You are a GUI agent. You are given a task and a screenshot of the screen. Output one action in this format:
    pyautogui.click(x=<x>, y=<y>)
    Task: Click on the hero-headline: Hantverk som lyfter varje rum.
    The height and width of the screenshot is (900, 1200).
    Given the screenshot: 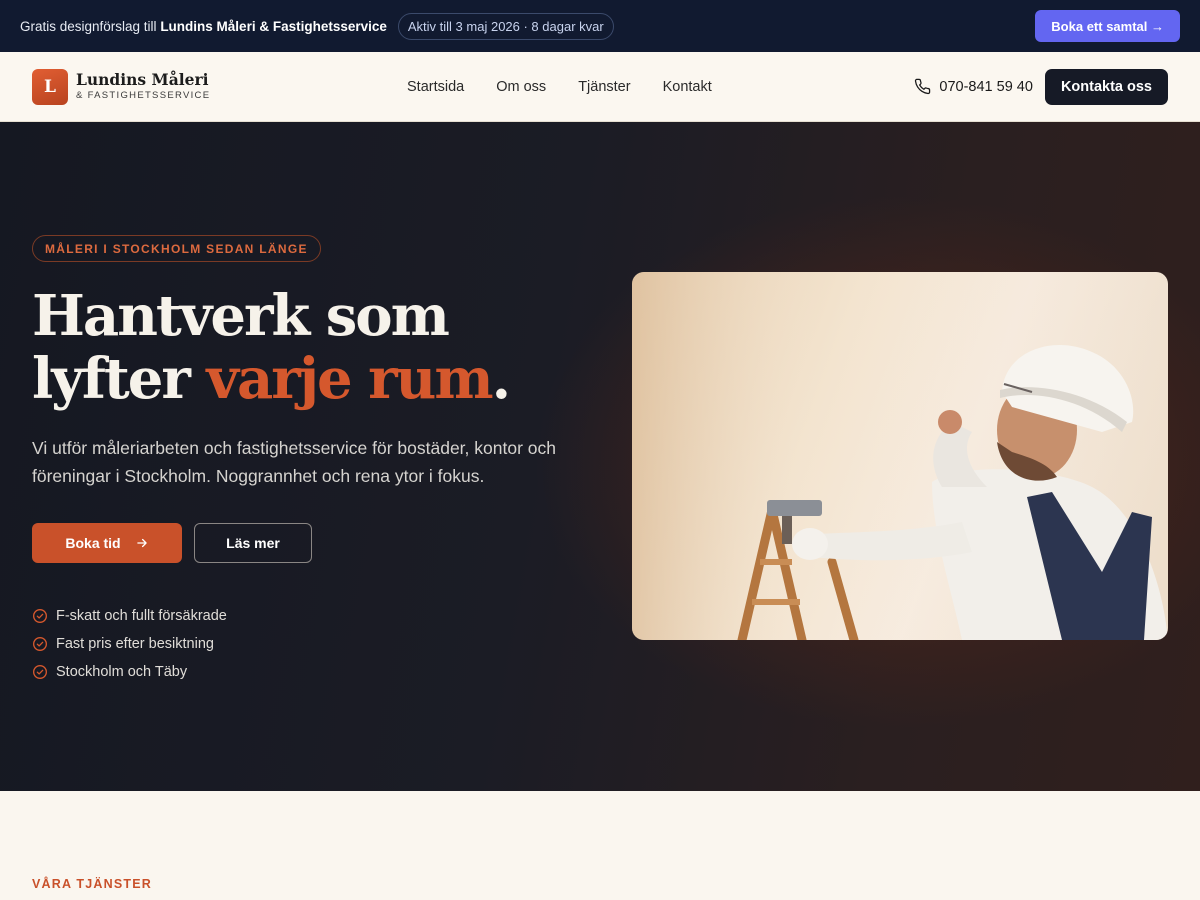 What is the action you would take?
    pyautogui.click(x=312, y=348)
    